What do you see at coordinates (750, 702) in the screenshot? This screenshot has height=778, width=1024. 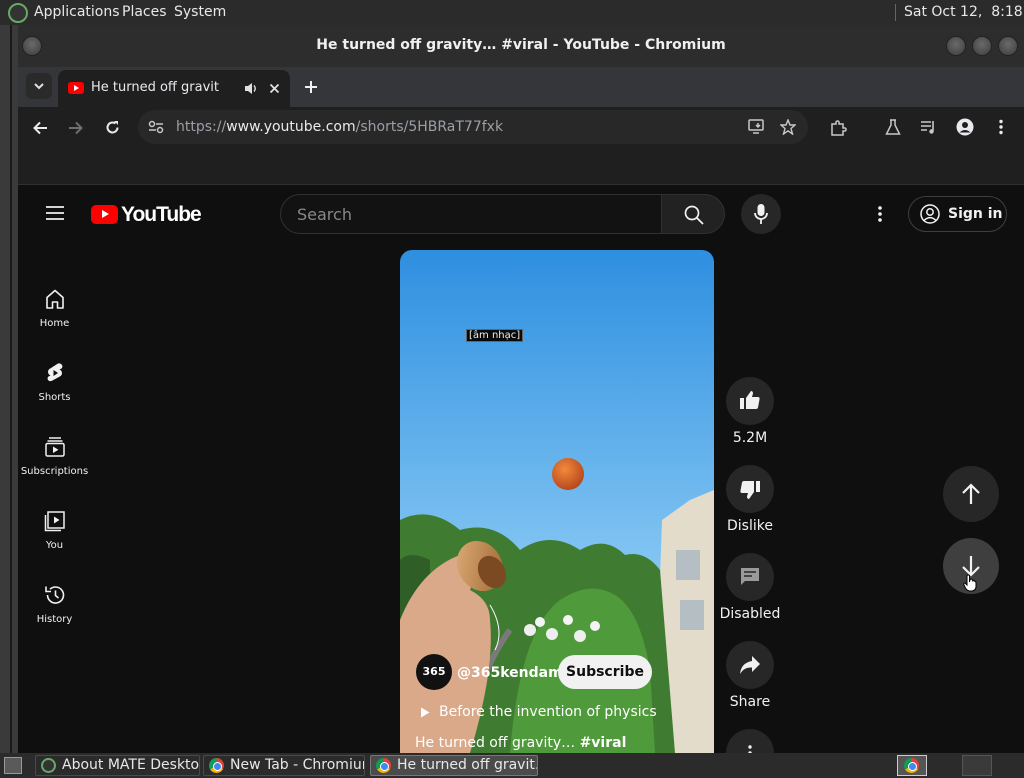 I see `share-label: Share` at bounding box center [750, 702].